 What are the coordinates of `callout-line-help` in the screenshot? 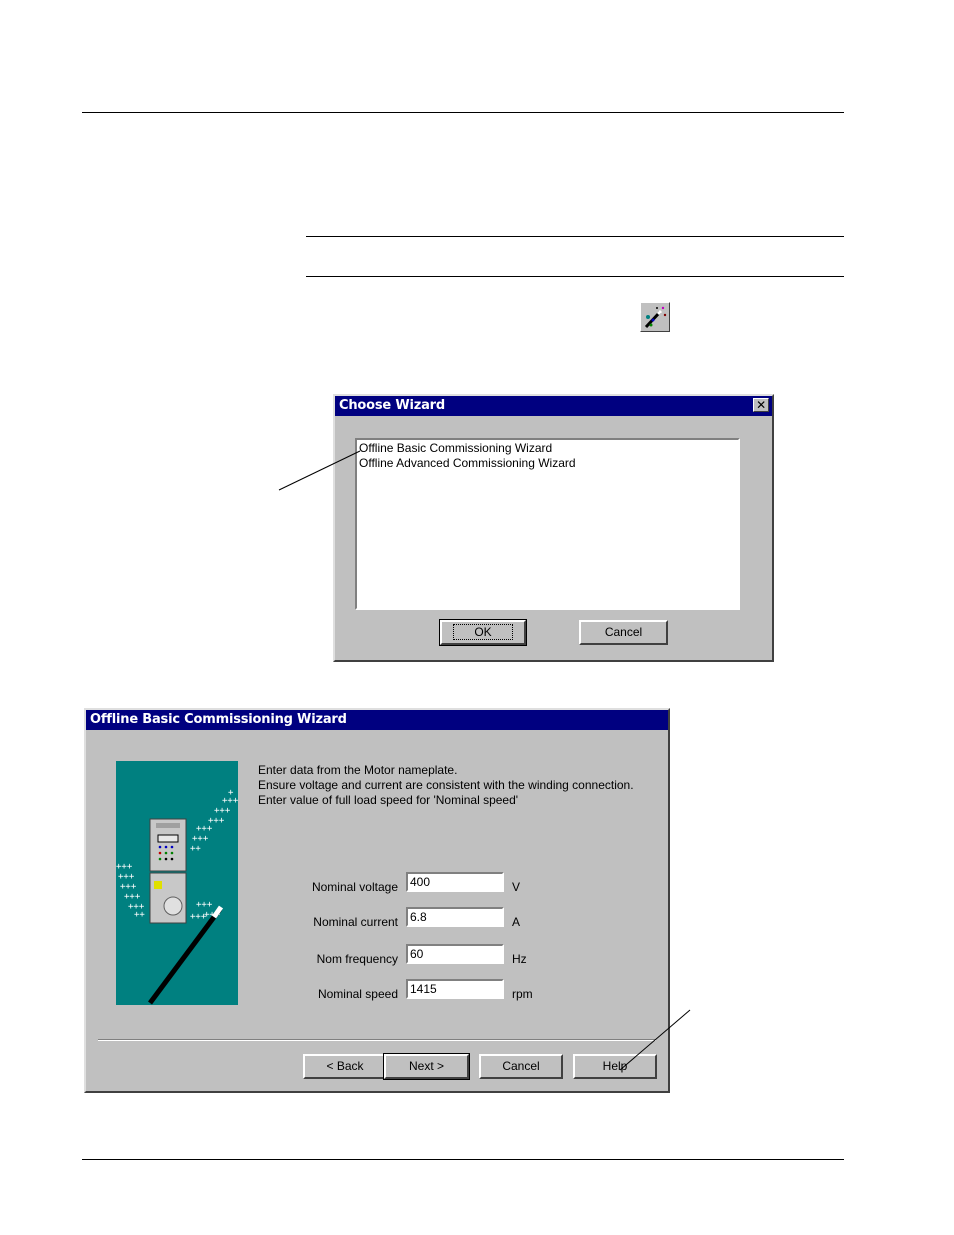 It's located at (655, 1040).